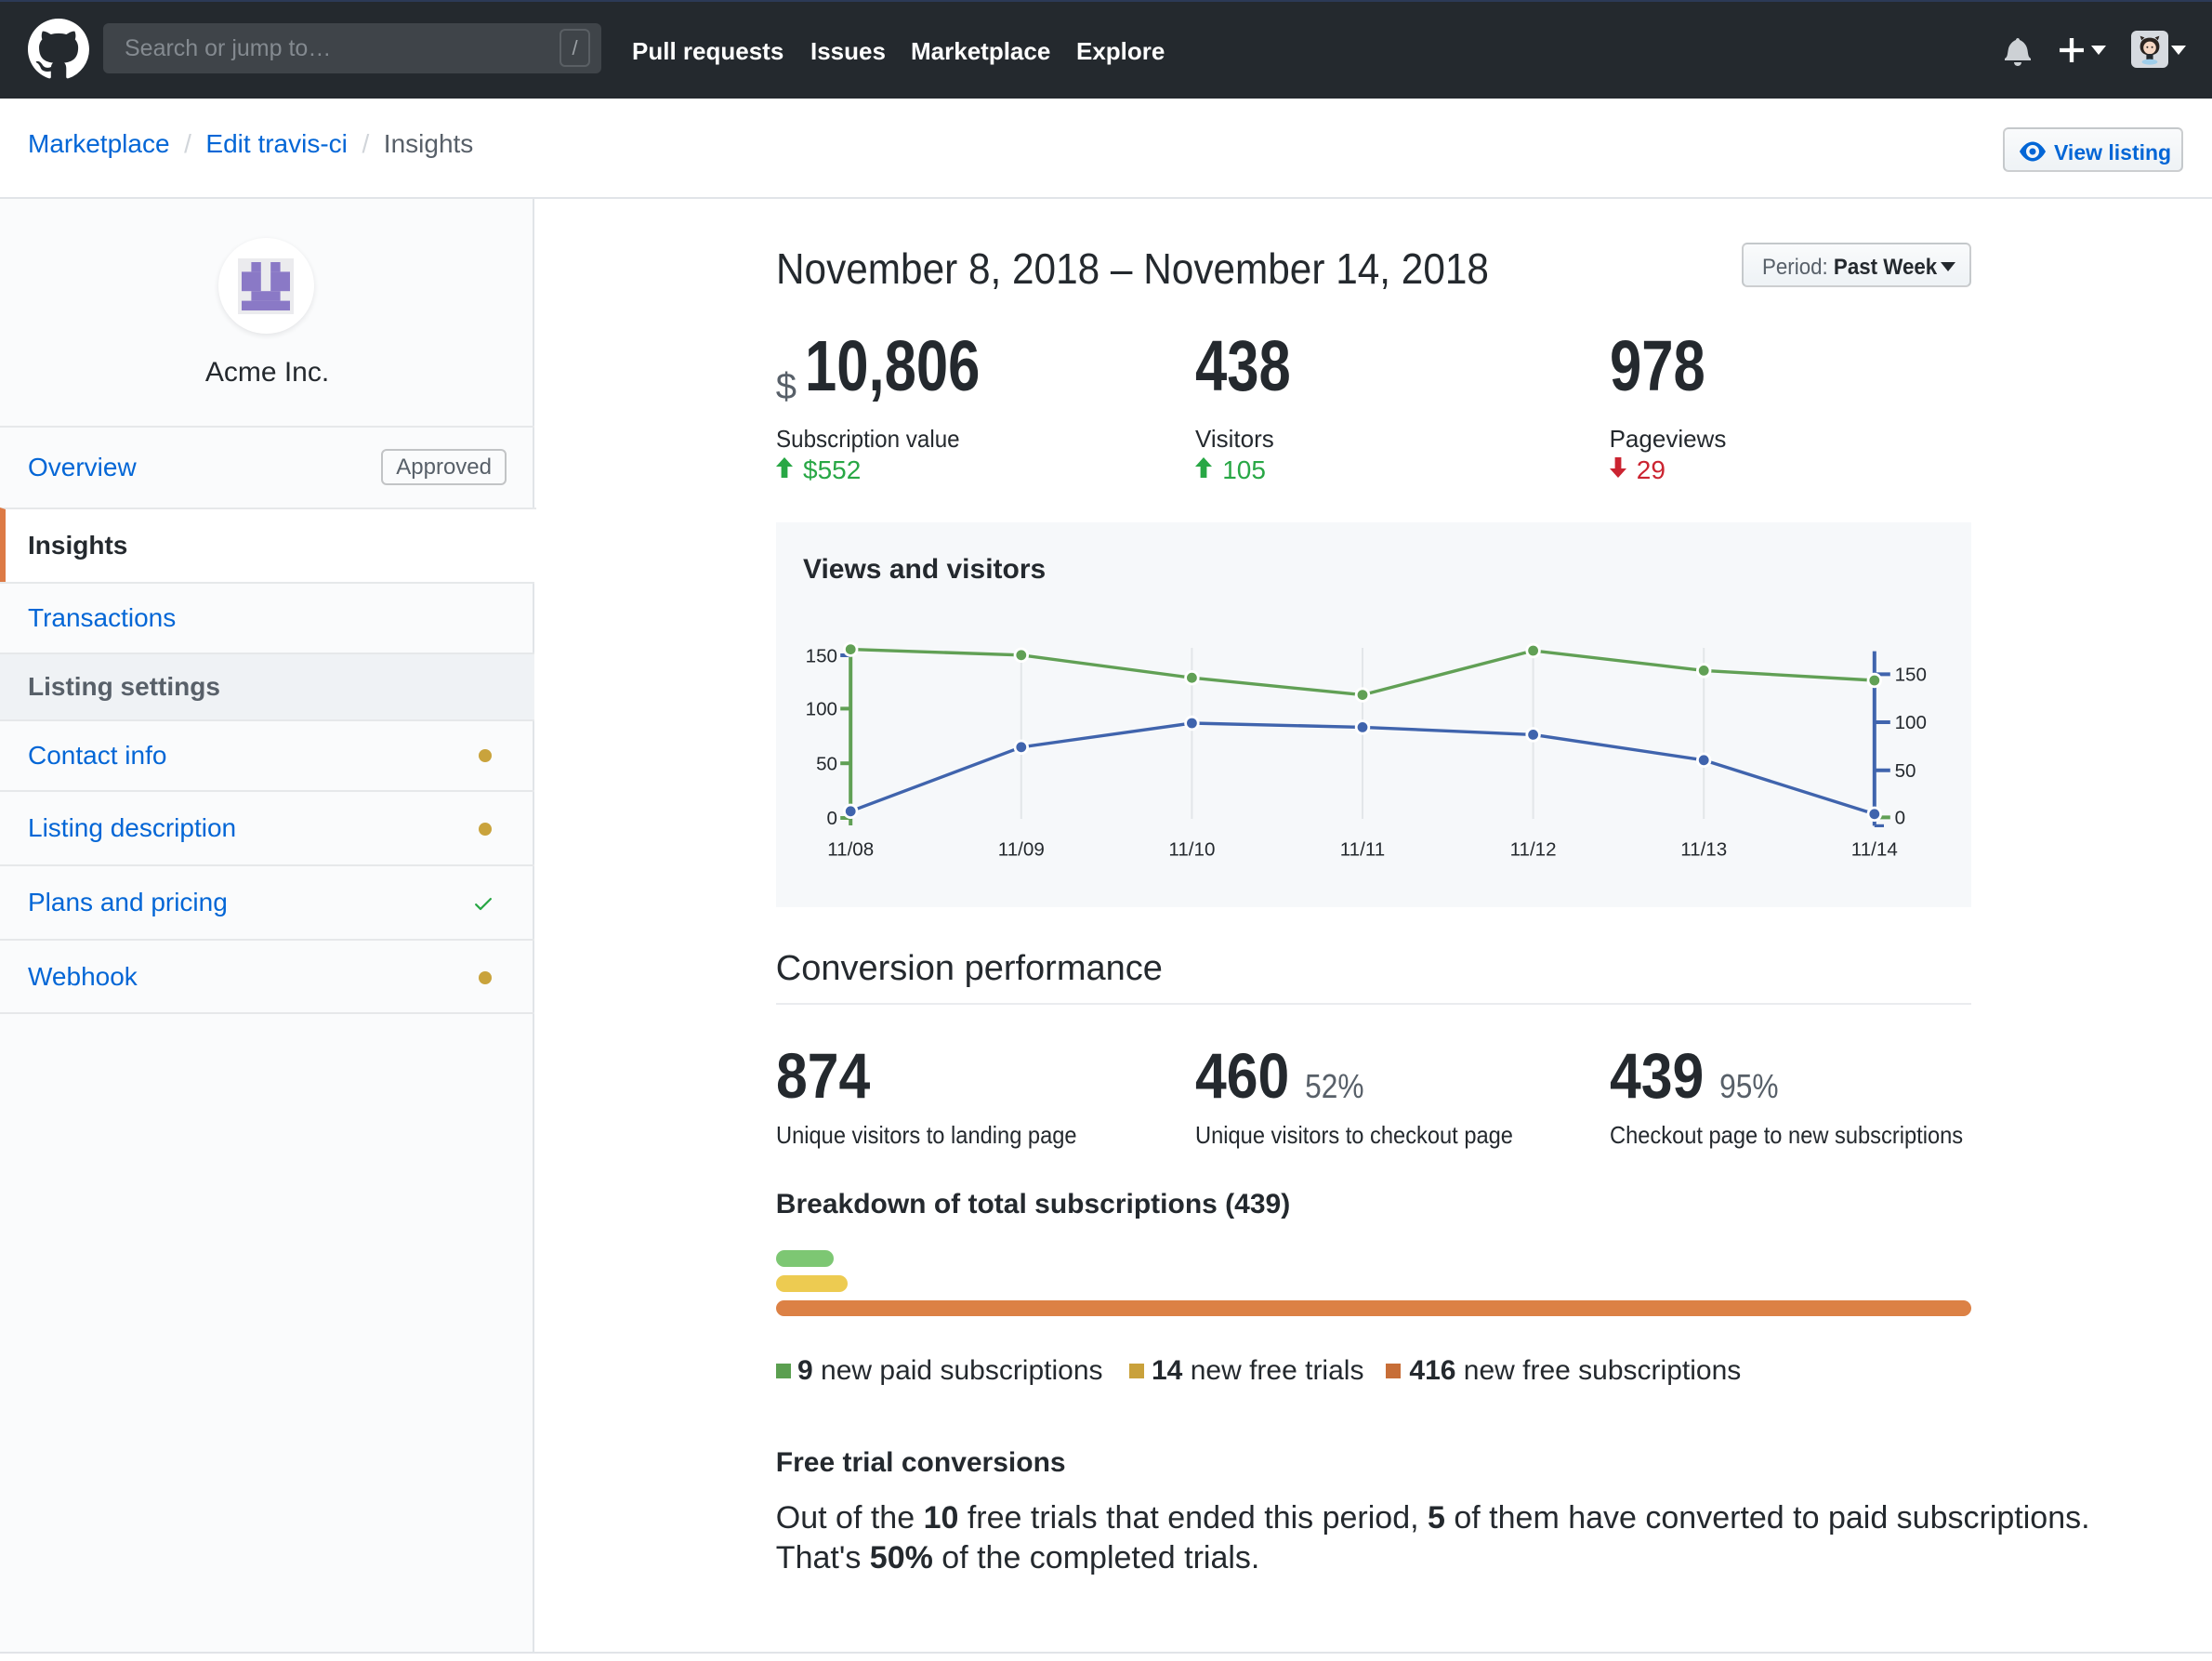  What do you see at coordinates (1532, 850) in the screenshot?
I see `svg-text: 11/12` at bounding box center [1532, 850].